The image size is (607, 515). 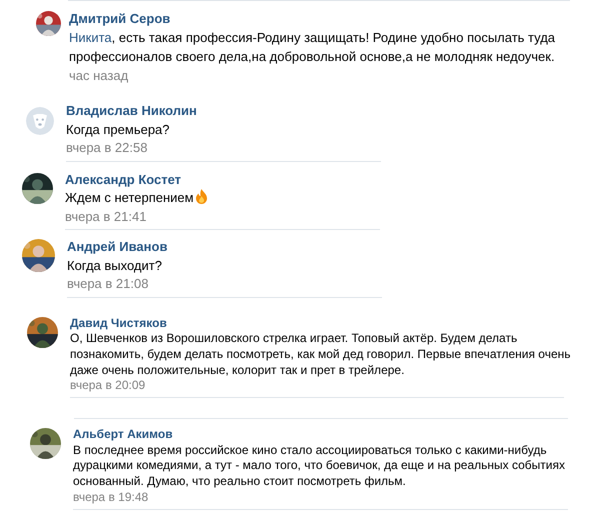 What do you see at coordinates (107, 148) in the screenshot?
I see `comment-time: вчера в 22:58` at bounding box center [107, 148].